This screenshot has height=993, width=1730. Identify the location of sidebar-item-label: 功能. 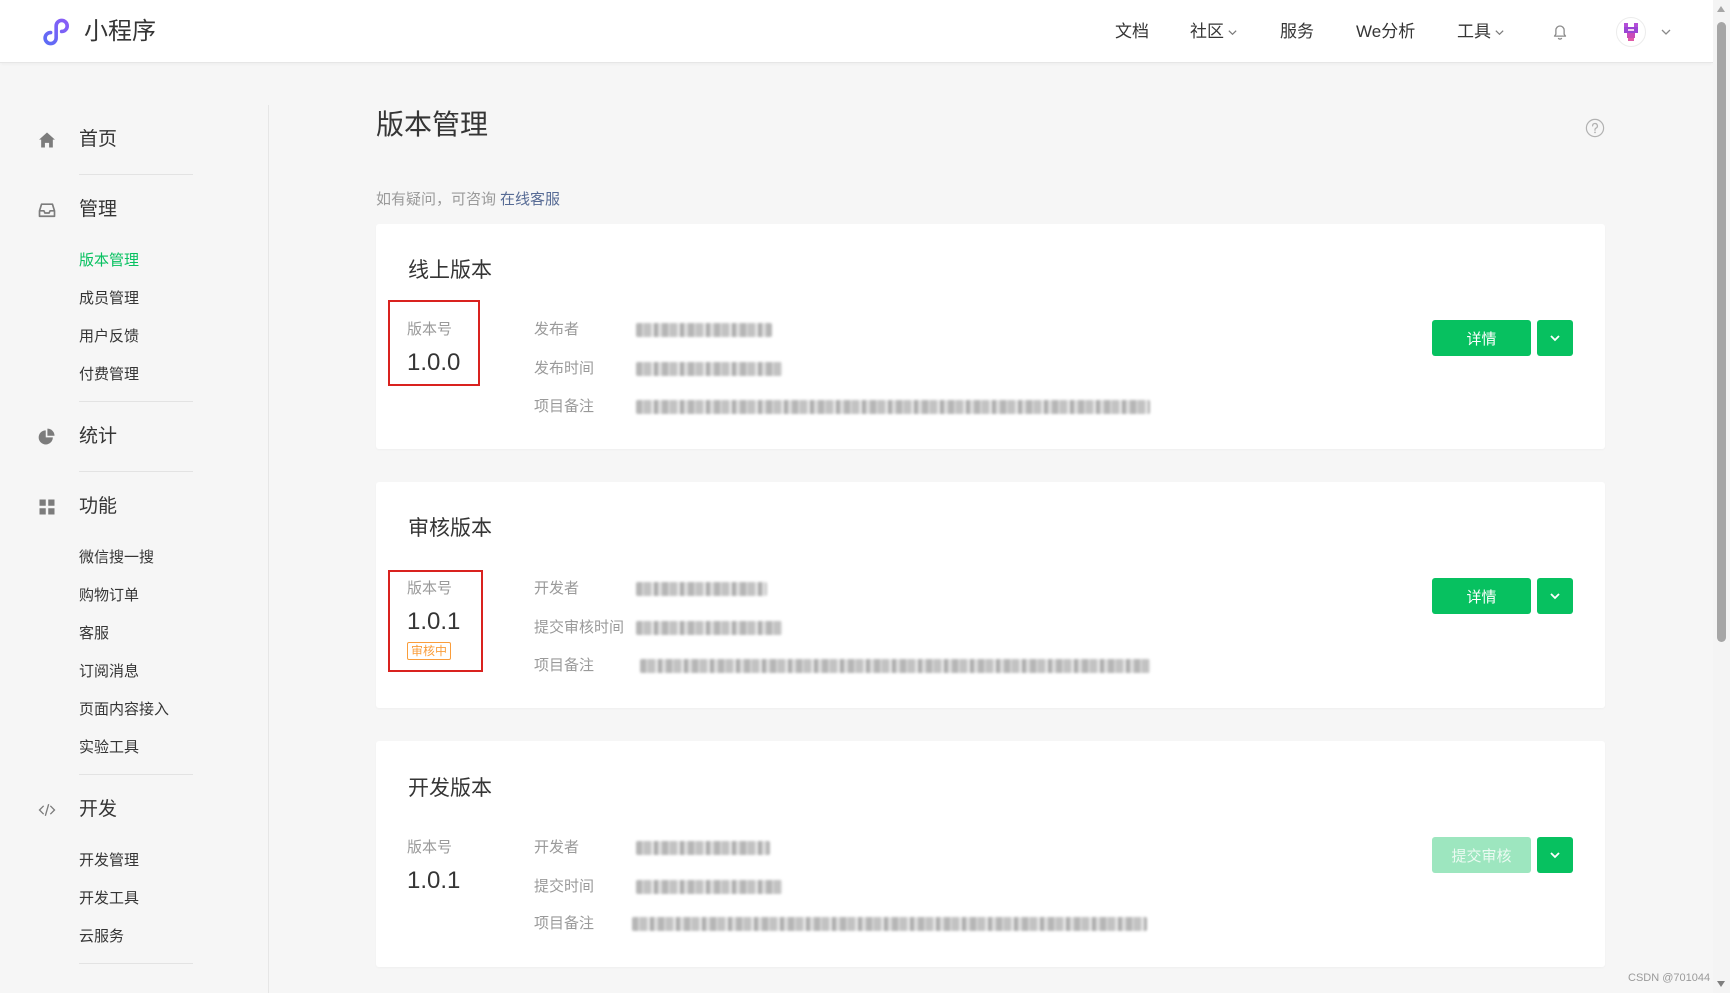
(98, 506).